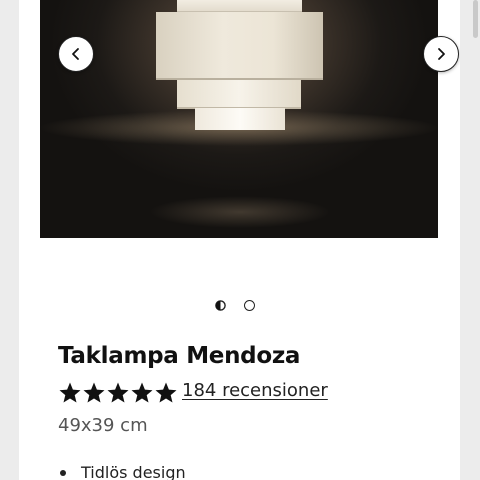 This screenshot has width=480, height=480. Describe the element at coordinates (133, 471) in the screenshot. I see `feature-label: Tidlös design` at that location.